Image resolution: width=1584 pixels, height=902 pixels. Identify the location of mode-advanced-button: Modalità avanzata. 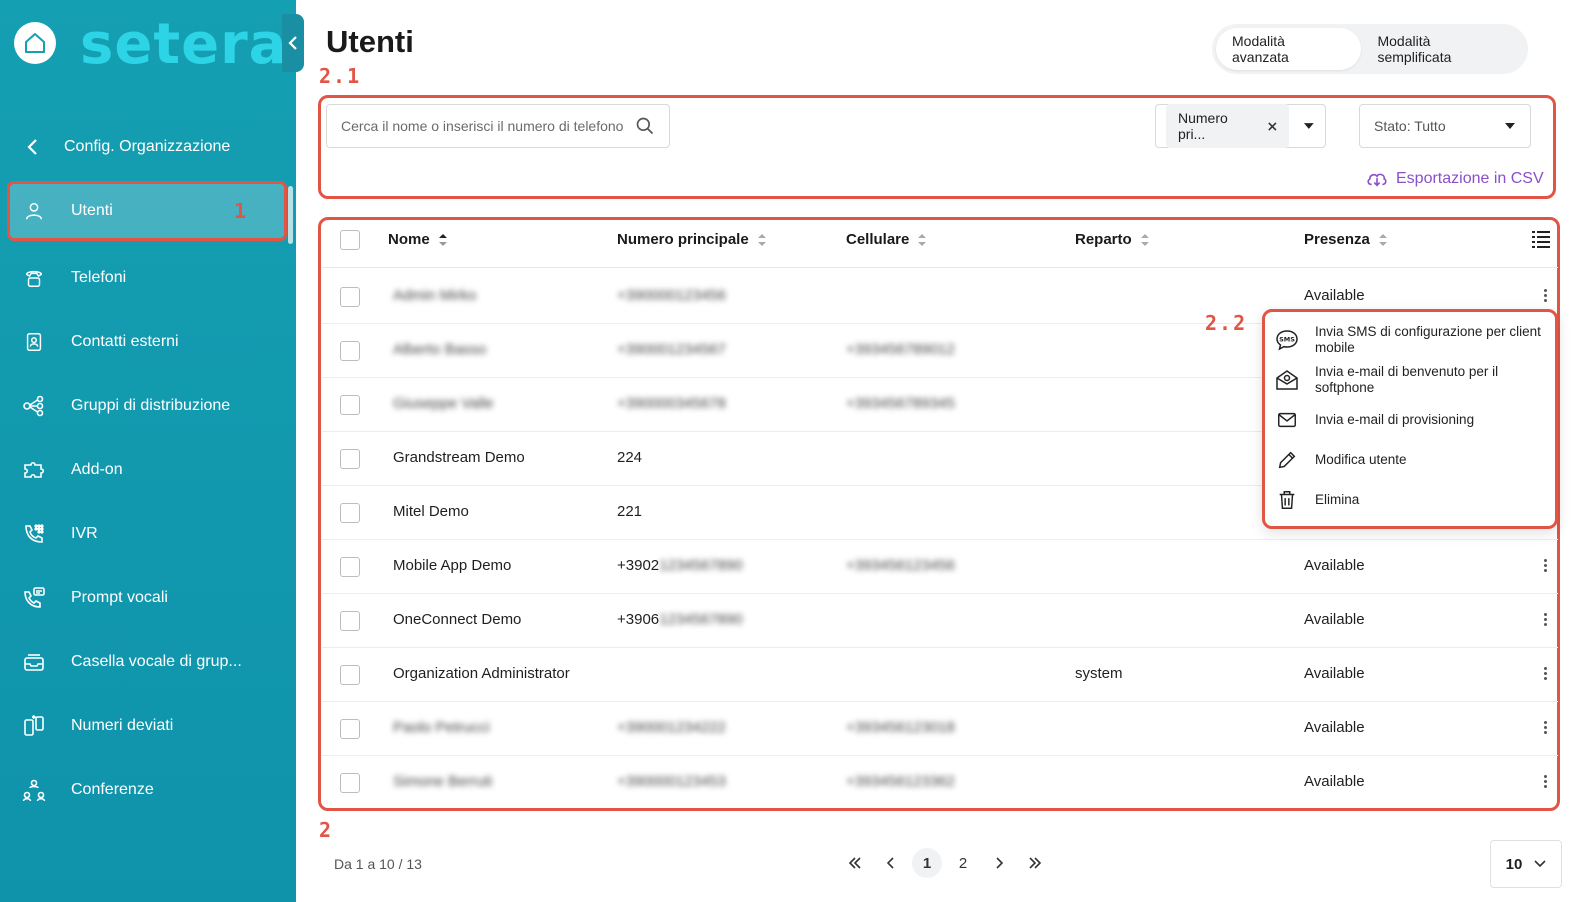
(1289, 49).